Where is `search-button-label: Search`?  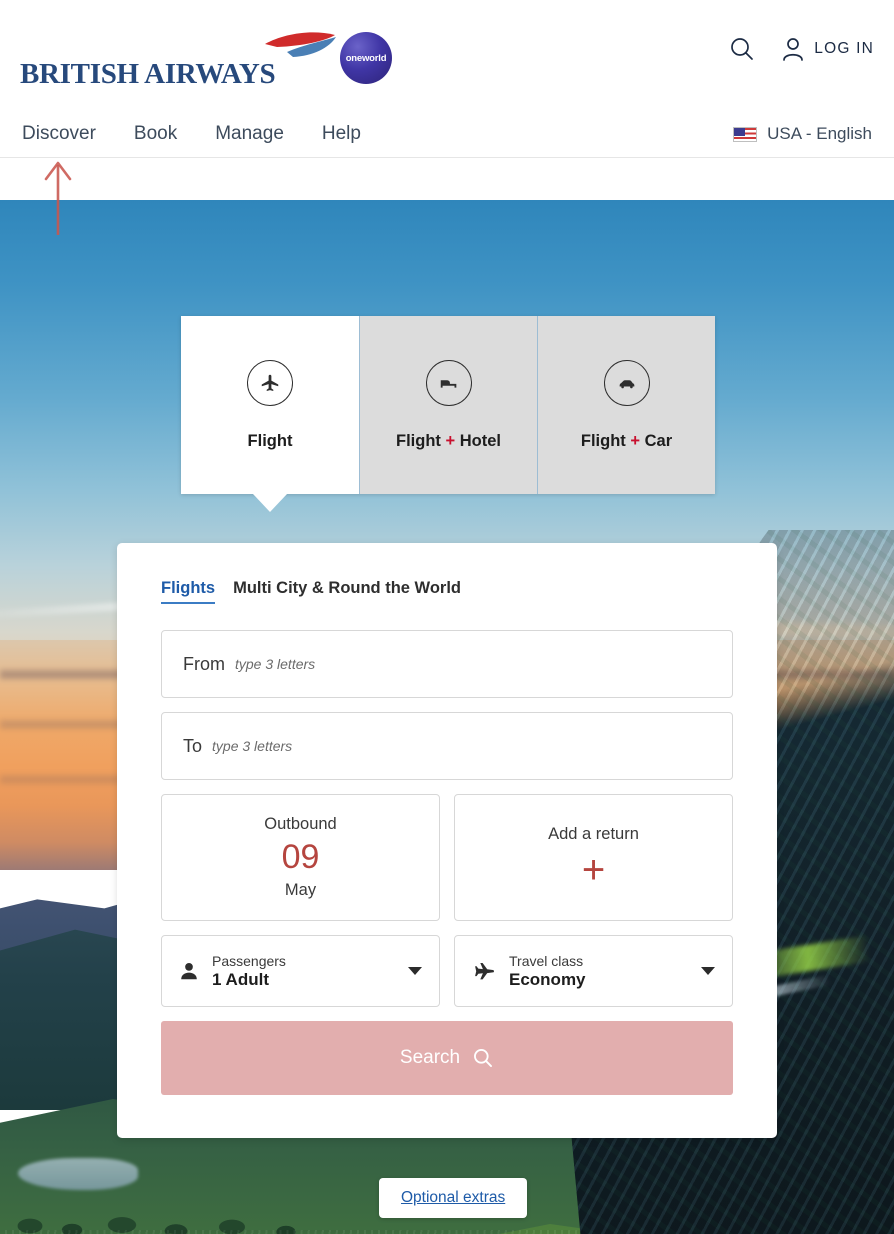 search-button-label: Search is located at coordinates (430, 1057).